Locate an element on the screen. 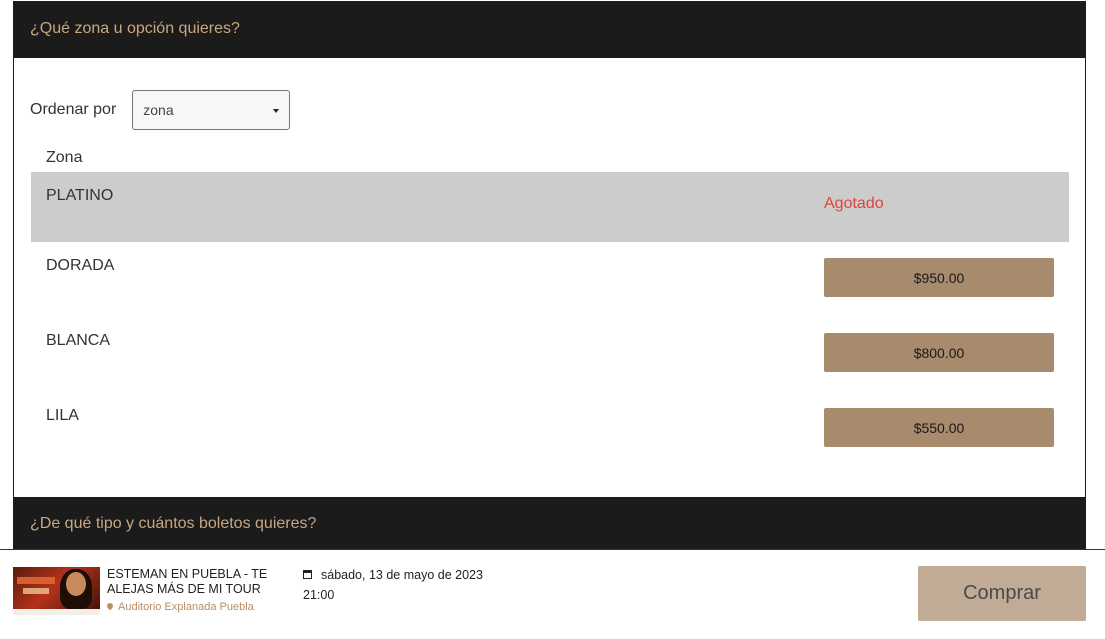 This screenshot has width=1105, height=639. event-date: sábado, 13 de mayo de 2023 is located at coordinates (402, 575).